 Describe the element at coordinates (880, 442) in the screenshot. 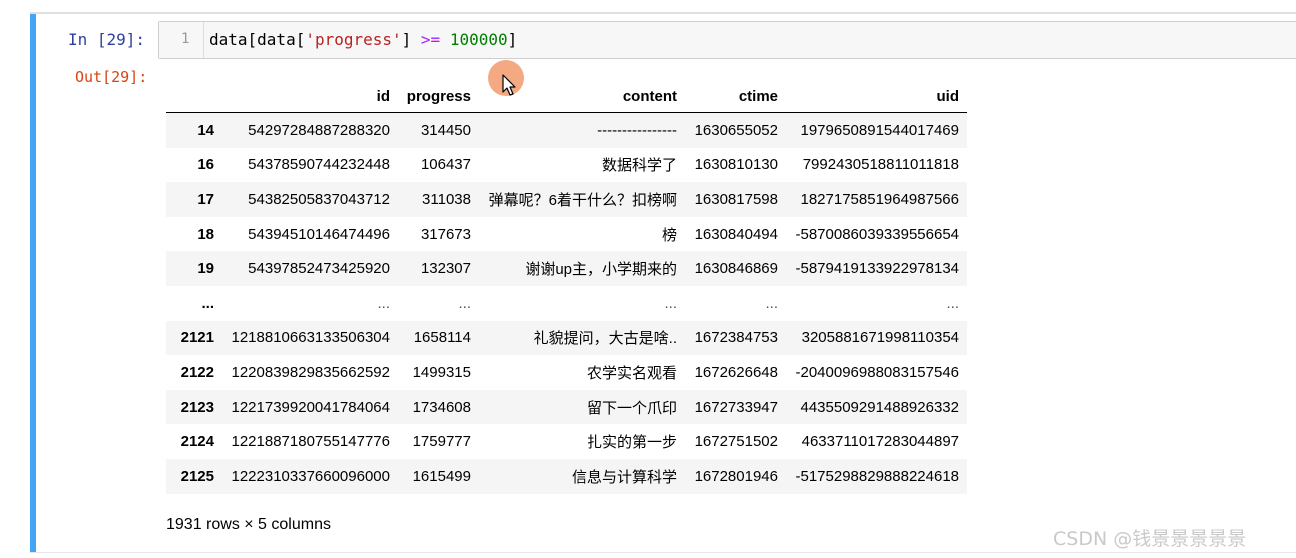

I see `cell-uid: 4633711017283044897` at that location.